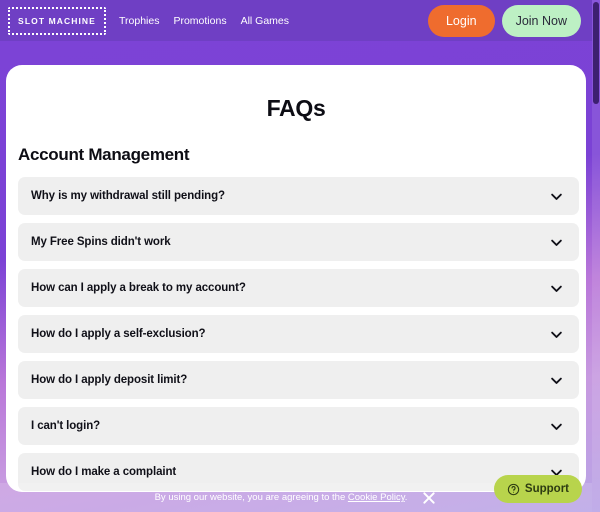 This screenshot has width=600, height=512. What do you see at coordinates (546, 489) in the screenshot?
I see `support-button-label: Support` at bounding box center [546, 489].